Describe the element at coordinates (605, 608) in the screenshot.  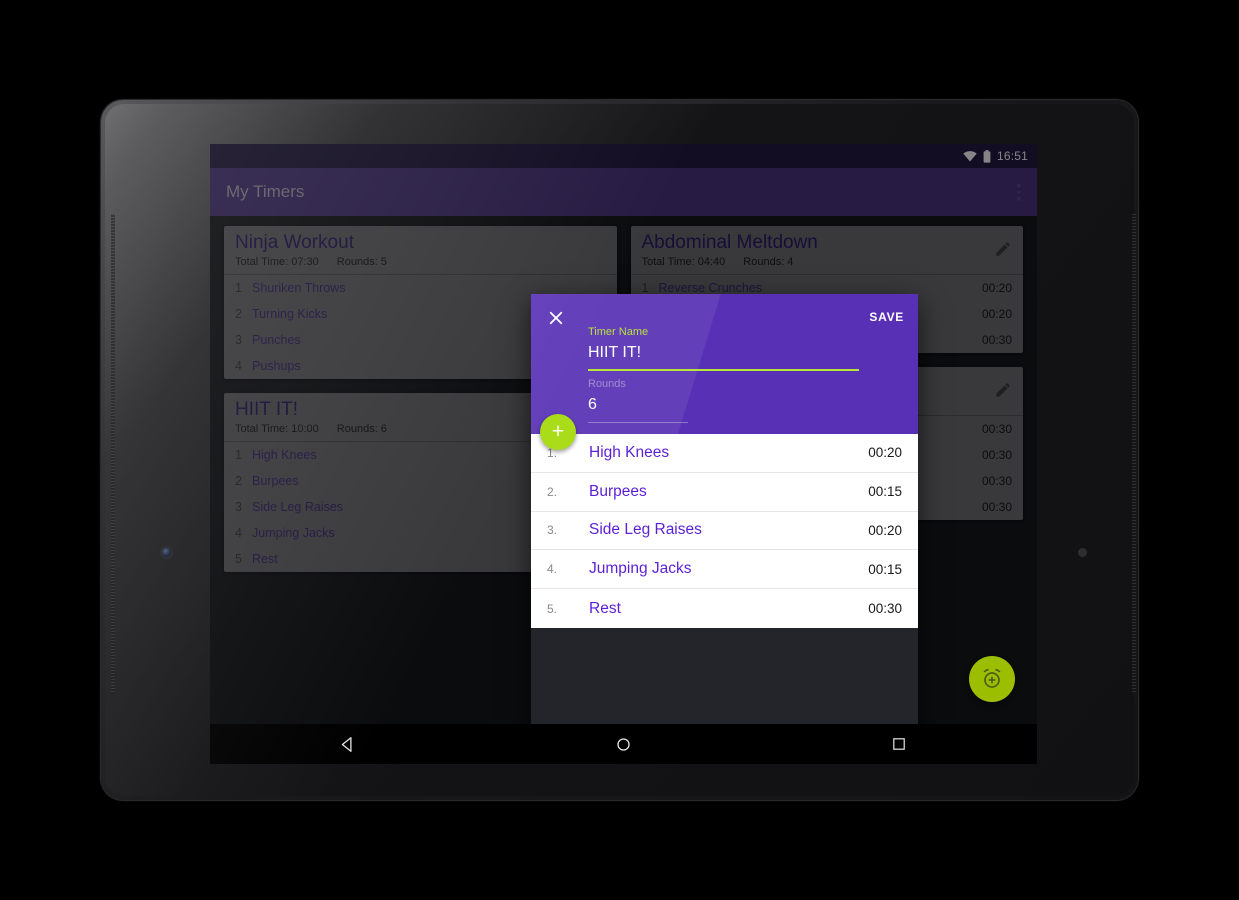
I see `exercise-name: Rest` at that location.